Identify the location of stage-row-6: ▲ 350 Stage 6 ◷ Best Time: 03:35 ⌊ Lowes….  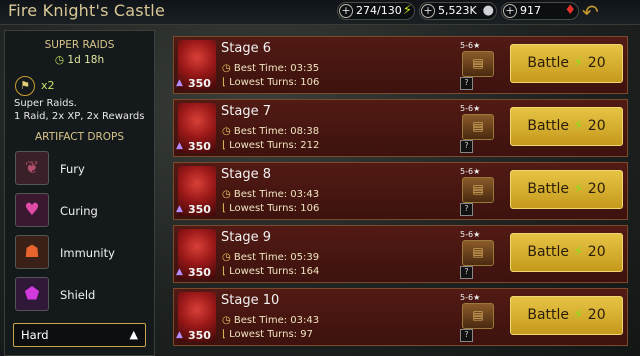
(400, 65).